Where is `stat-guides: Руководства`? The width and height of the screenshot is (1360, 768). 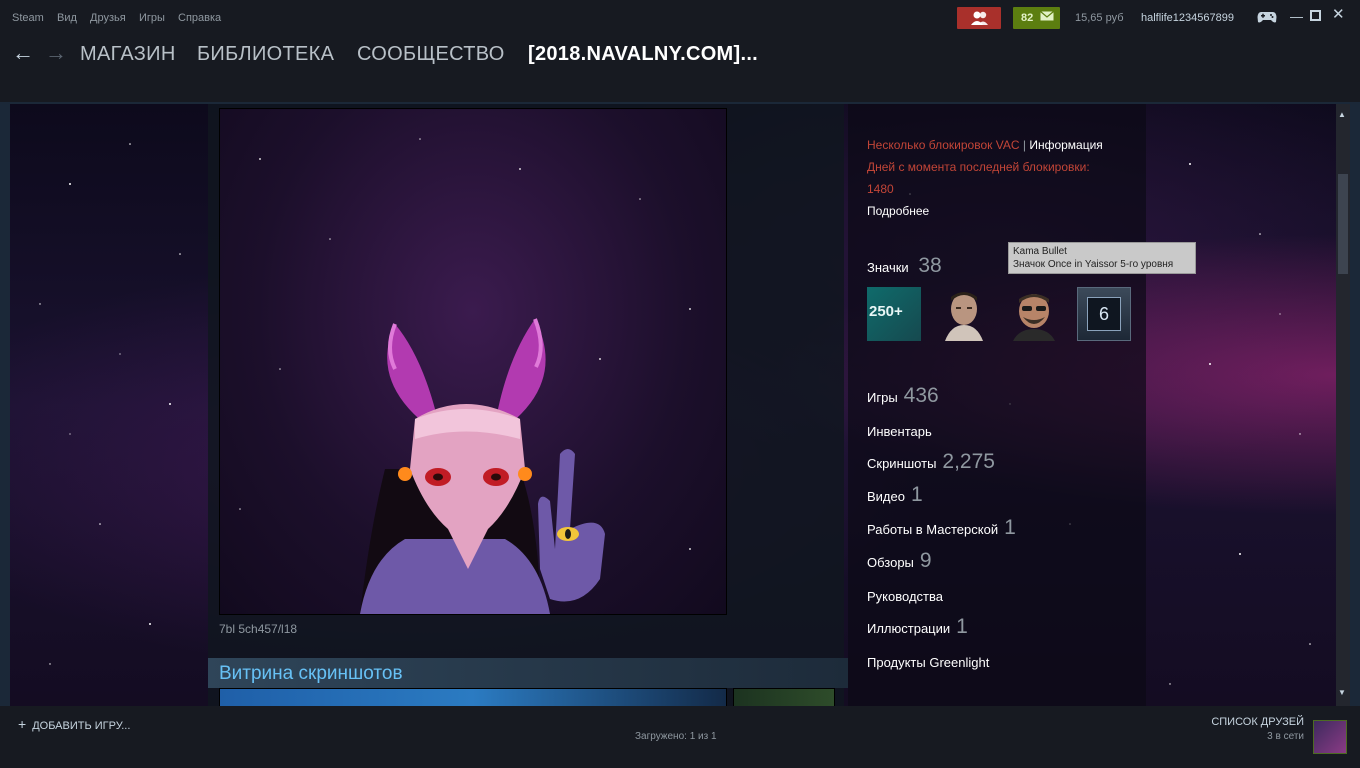
stat-guides: Руководства is located at coordinates (905, 596).